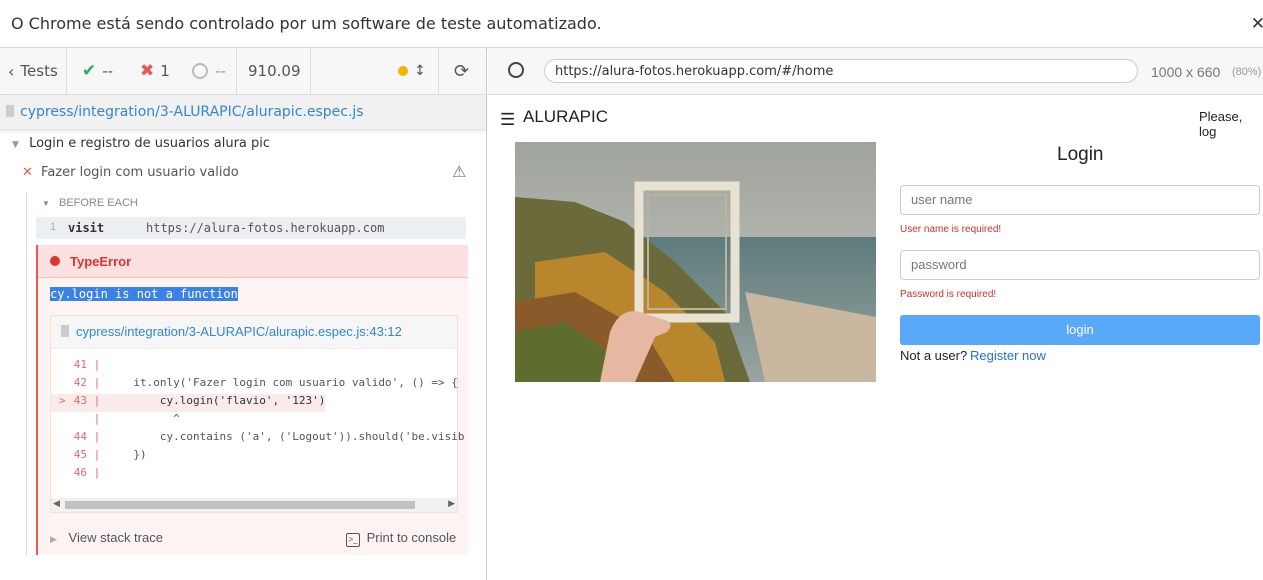 The height and width of the screenshot is (580, 1263). I want to click on viewport-size: 1000 x 660, so click(1186, 72).